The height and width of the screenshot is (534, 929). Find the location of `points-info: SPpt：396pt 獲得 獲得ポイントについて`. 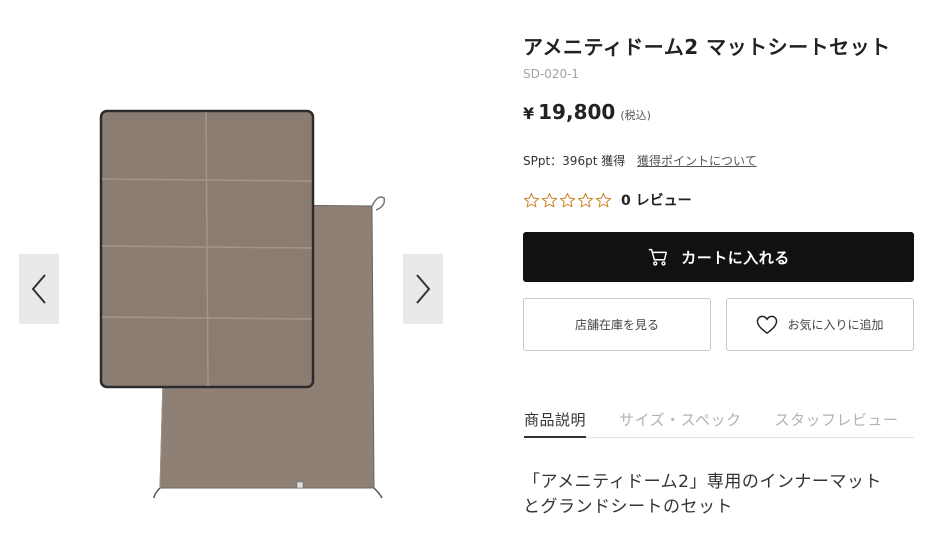

points-info: SPpt：396pt 獲得 獲得ポイントについて is located at coordinates (640, 160).